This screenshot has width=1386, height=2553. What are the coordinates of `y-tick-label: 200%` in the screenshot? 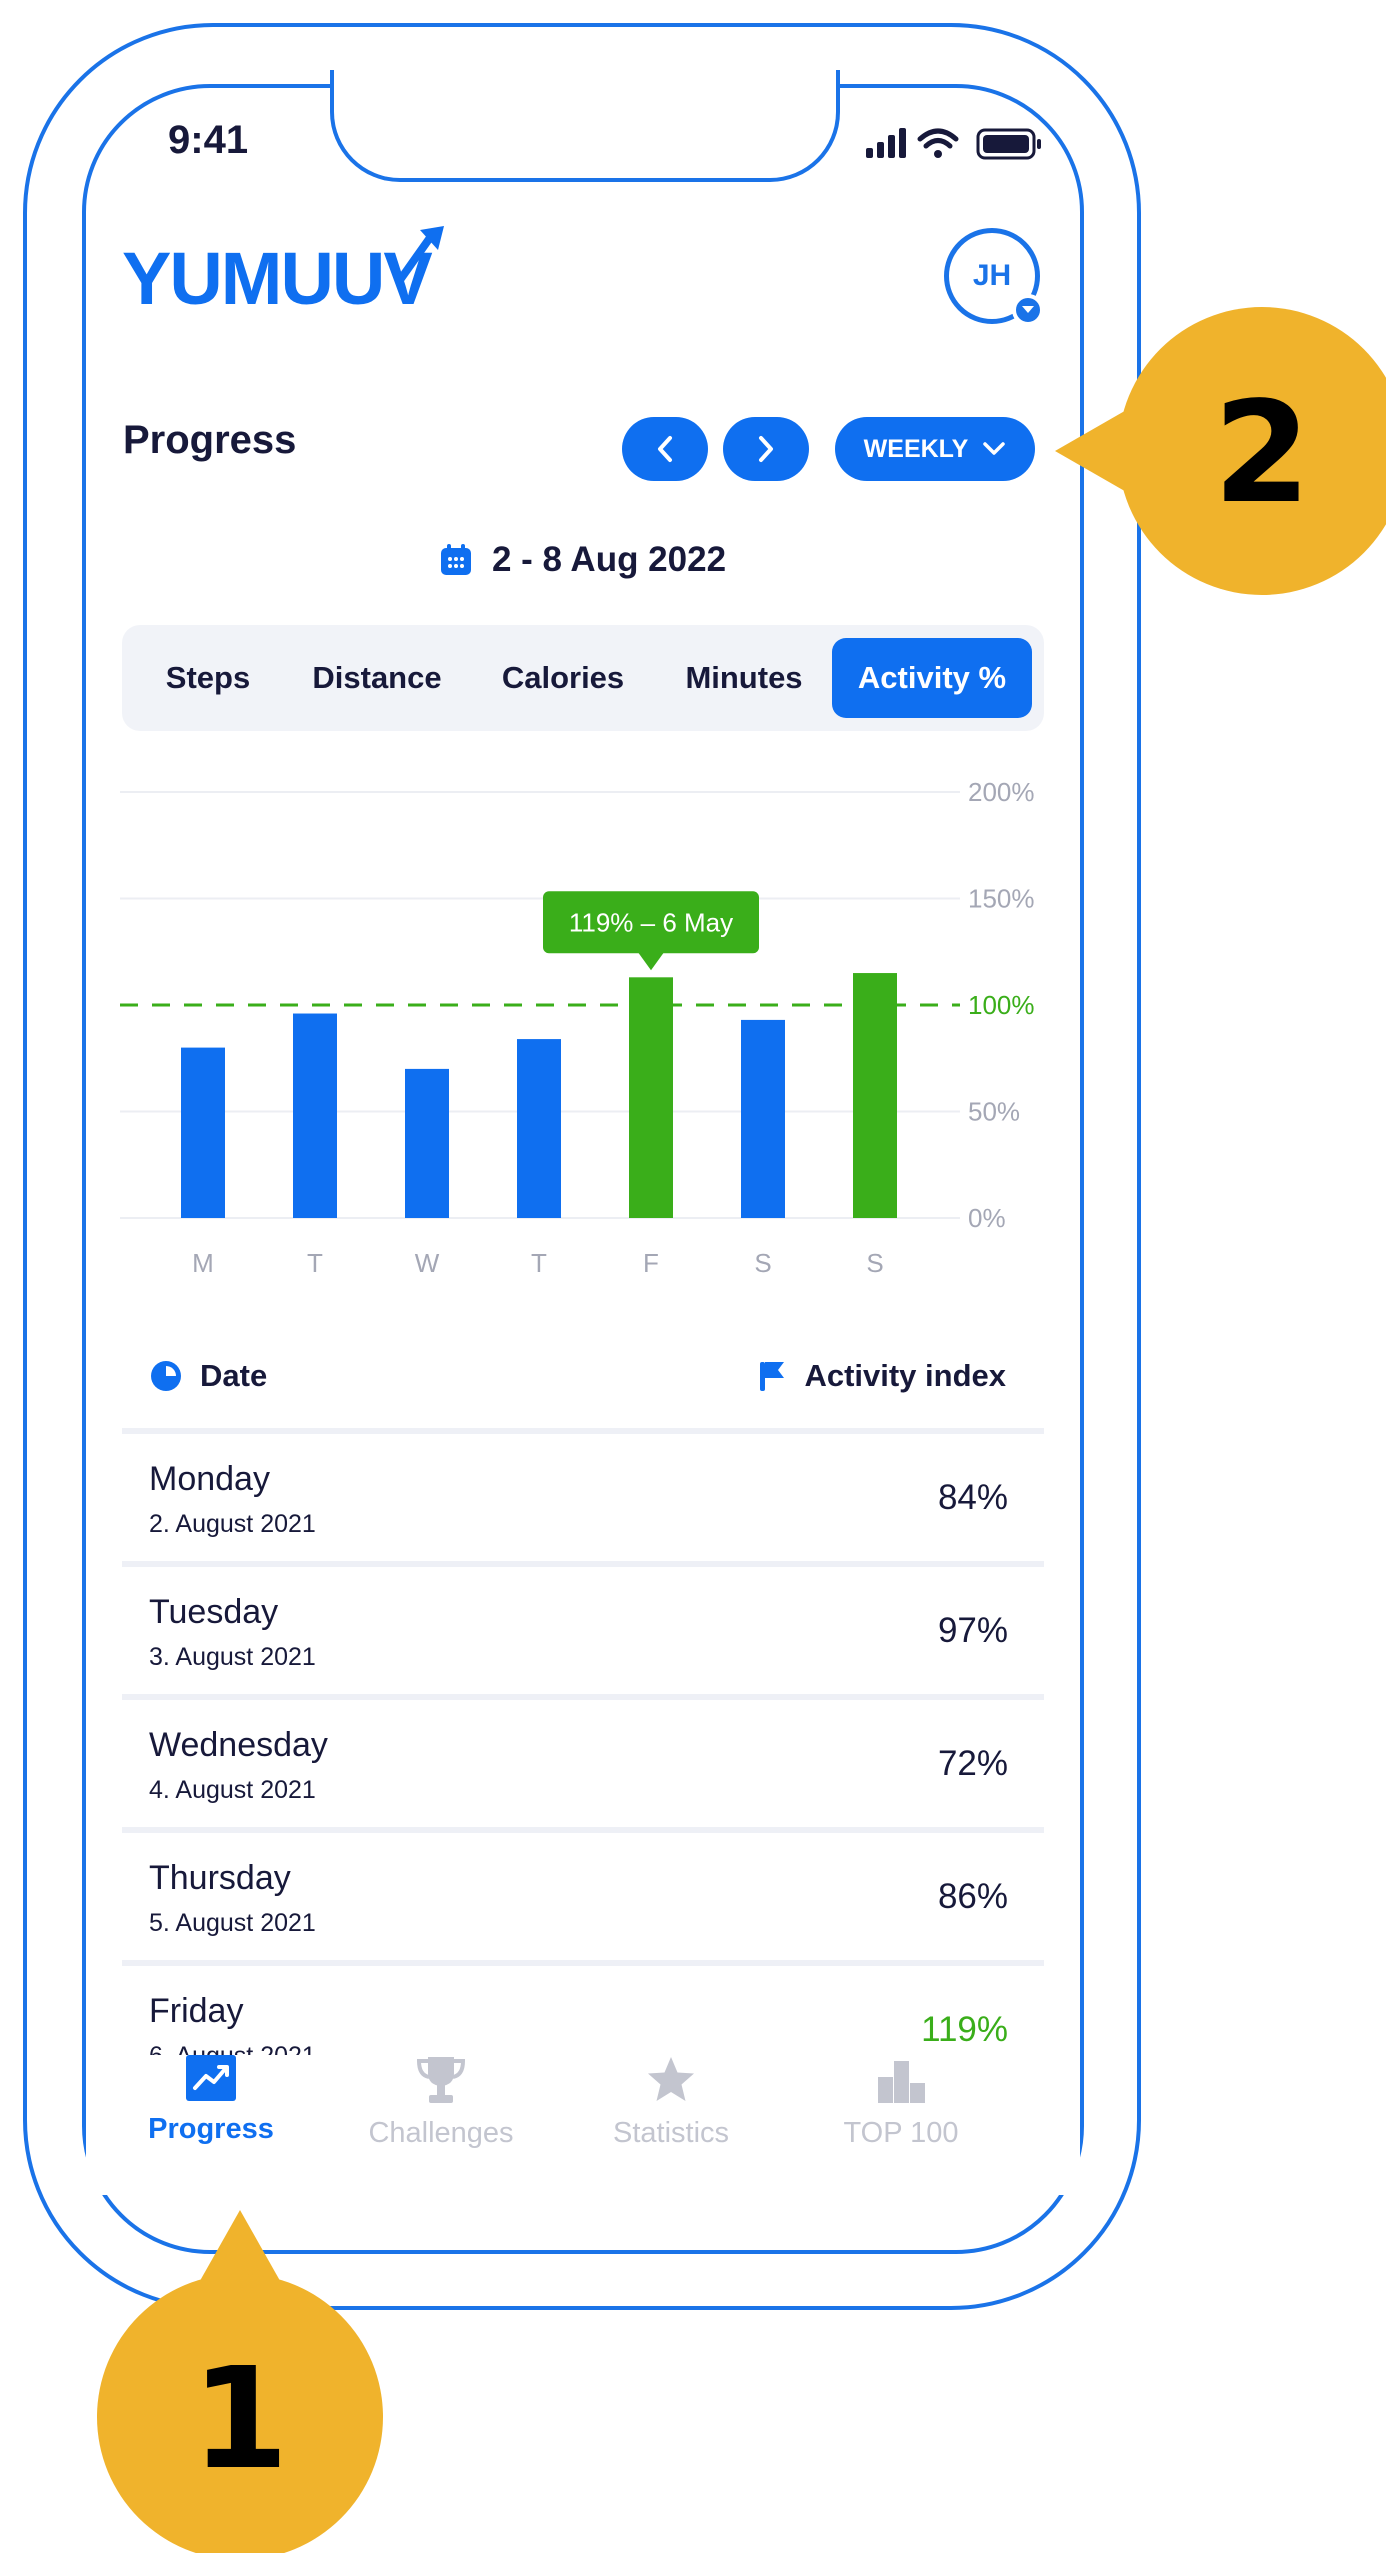 It's located at (1001, 792).